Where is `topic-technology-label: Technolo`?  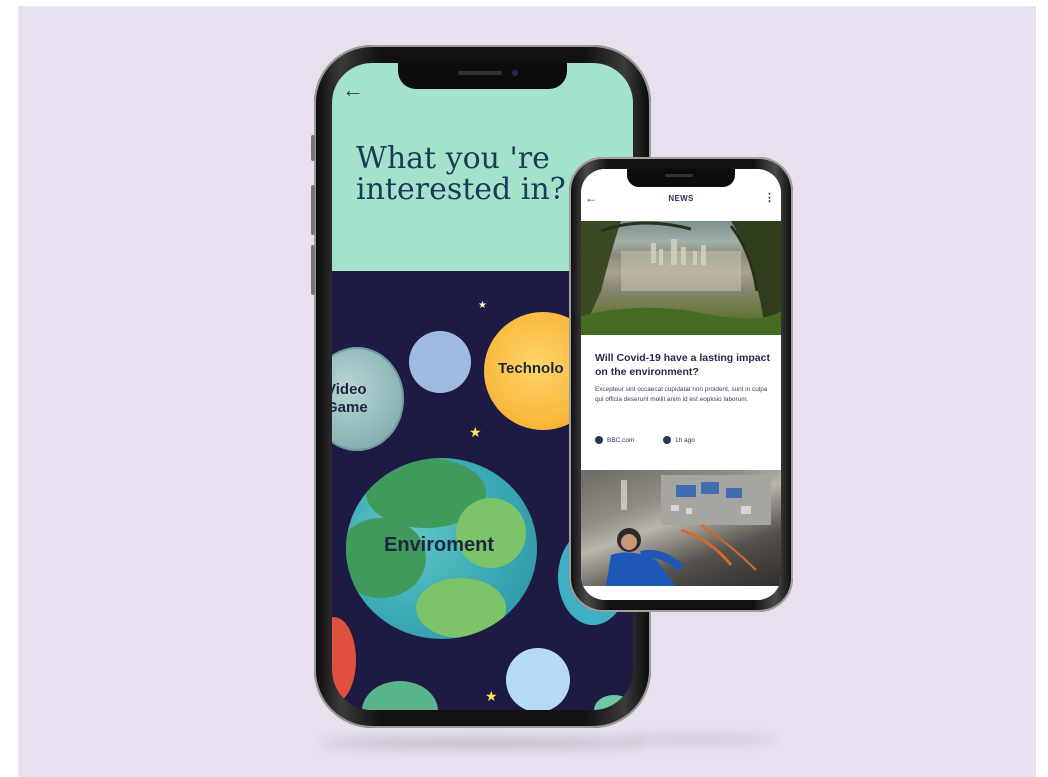
topic-technology-label: Technolo is located at coordinates (531, 368).